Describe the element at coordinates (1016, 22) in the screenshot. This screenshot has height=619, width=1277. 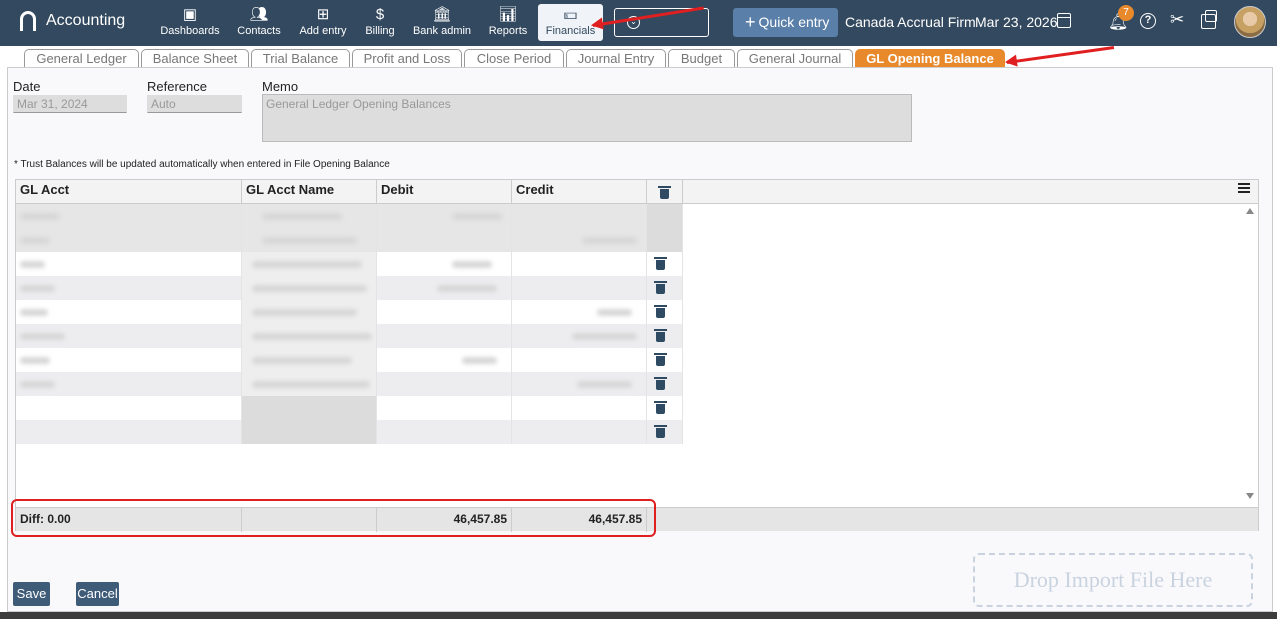
I see `current-date: Mar 23, 2026` at that location.